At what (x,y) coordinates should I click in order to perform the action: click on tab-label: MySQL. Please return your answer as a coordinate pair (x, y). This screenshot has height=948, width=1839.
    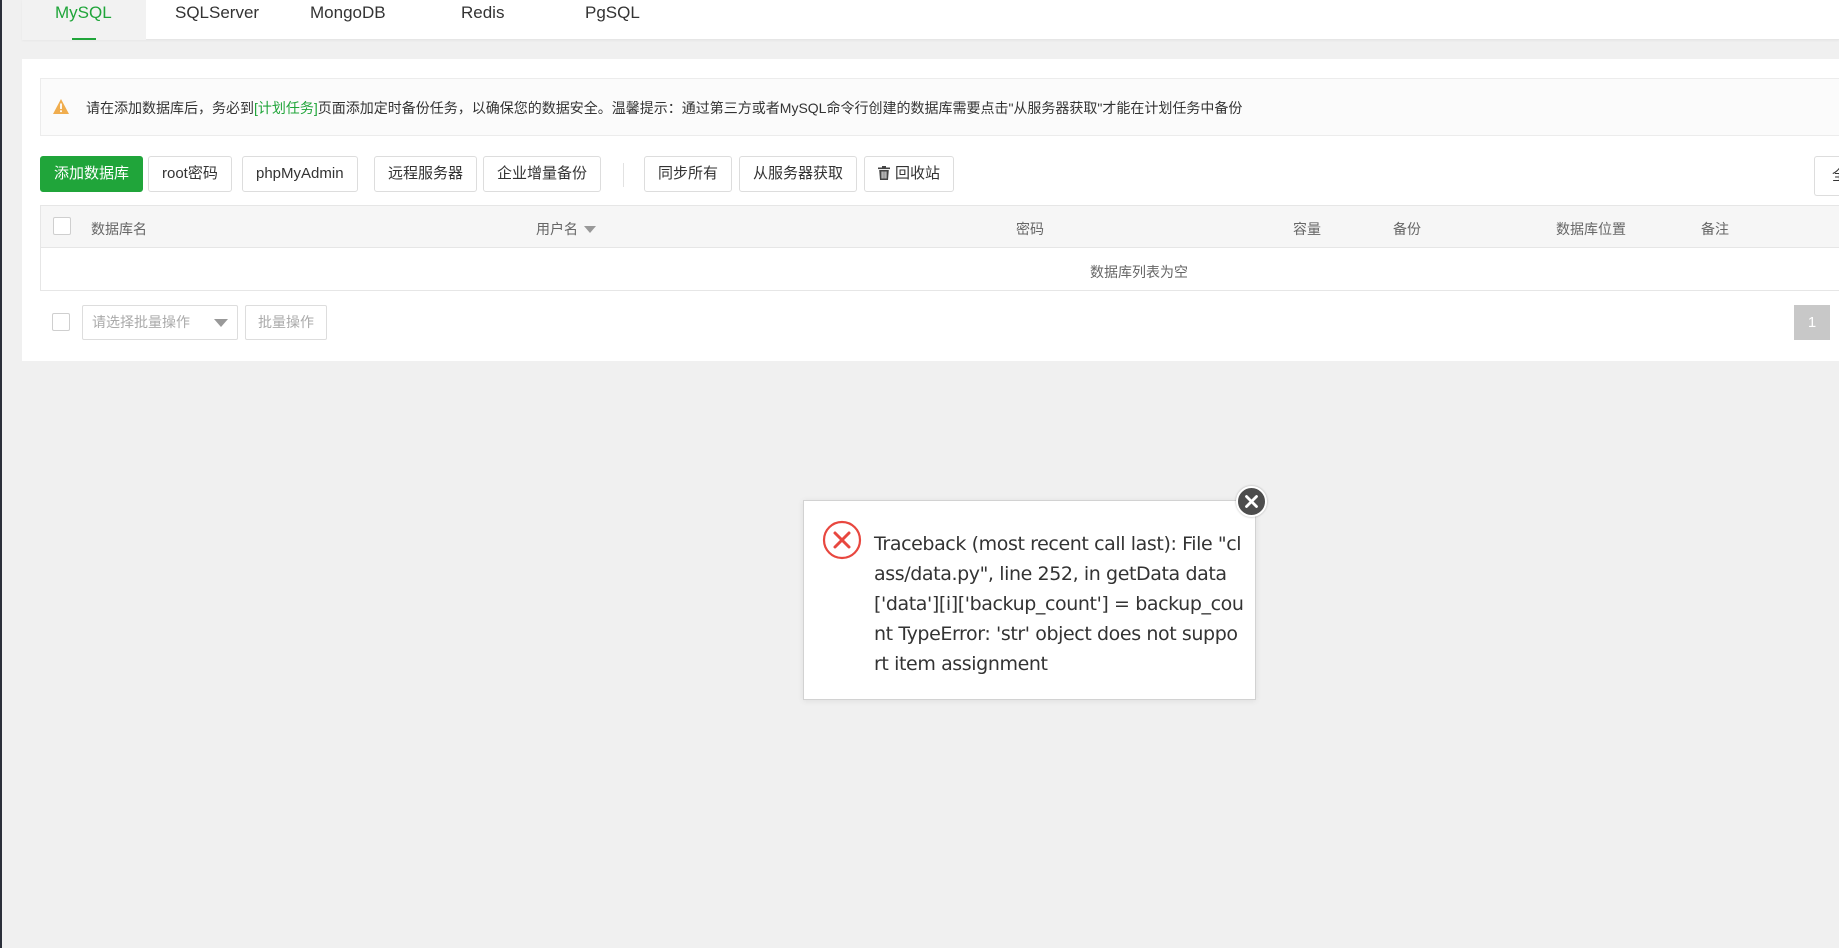
    Looking at the image, I should click on (83, 12).